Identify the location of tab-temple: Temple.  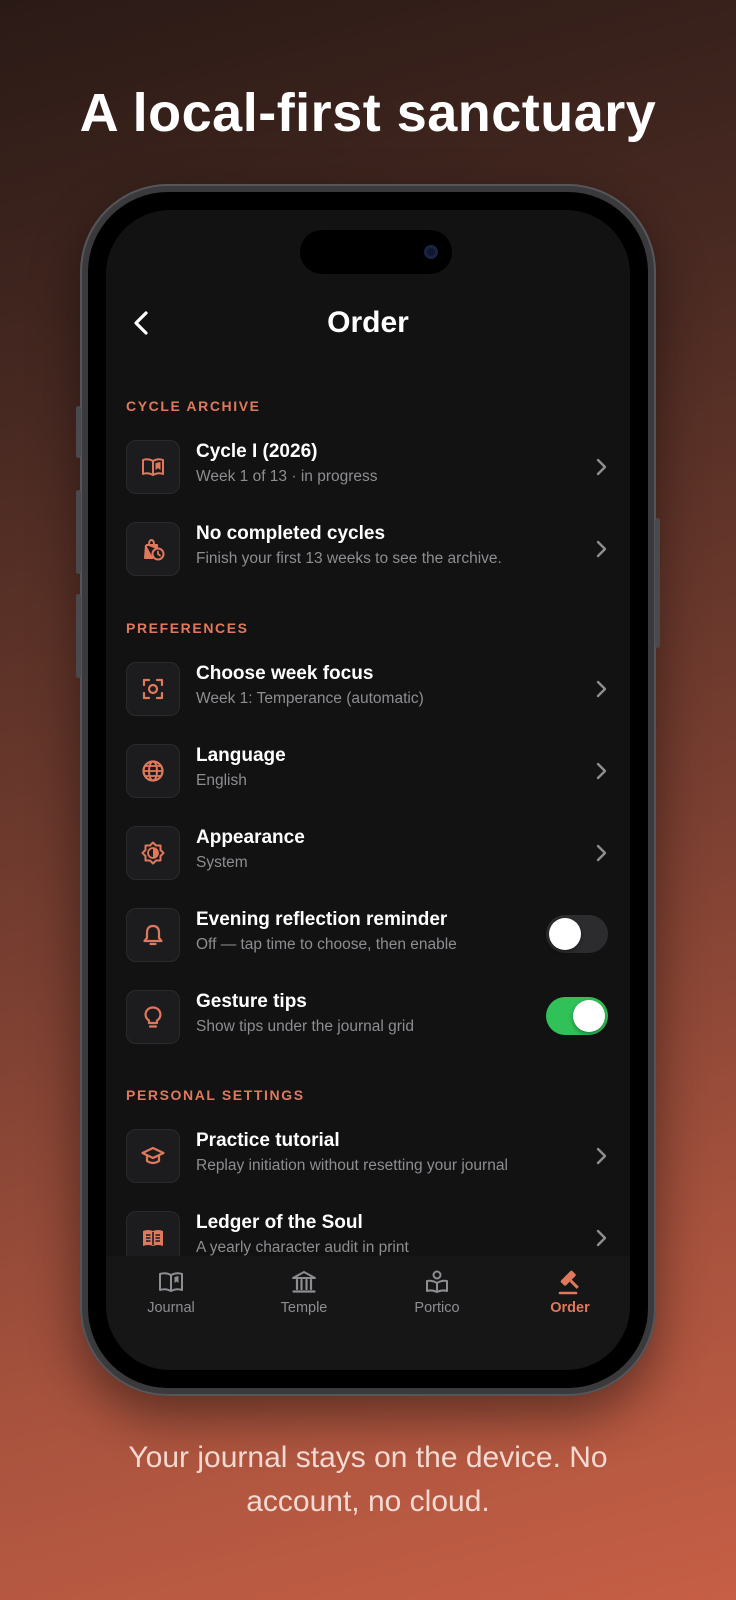
(304, 1292).